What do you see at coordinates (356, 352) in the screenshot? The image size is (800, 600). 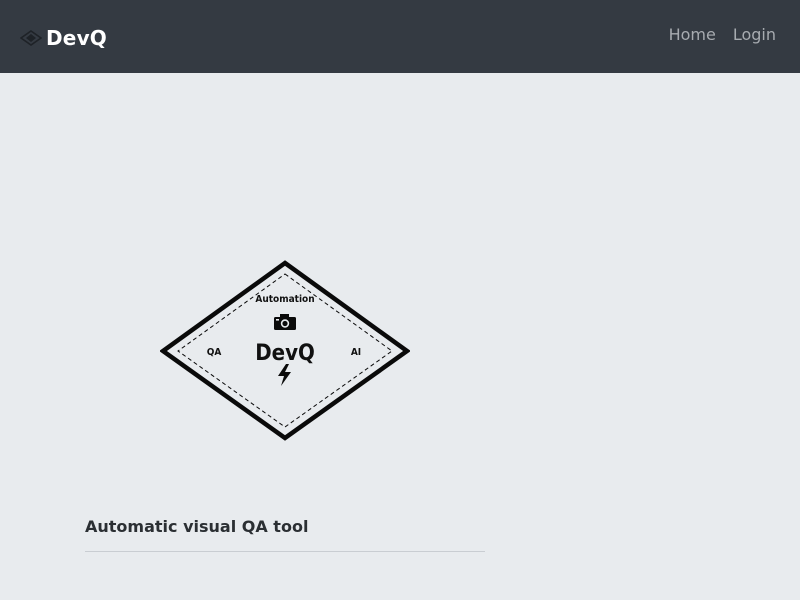 I see `badge-right-label: AI` at bounding box center [356, 352].